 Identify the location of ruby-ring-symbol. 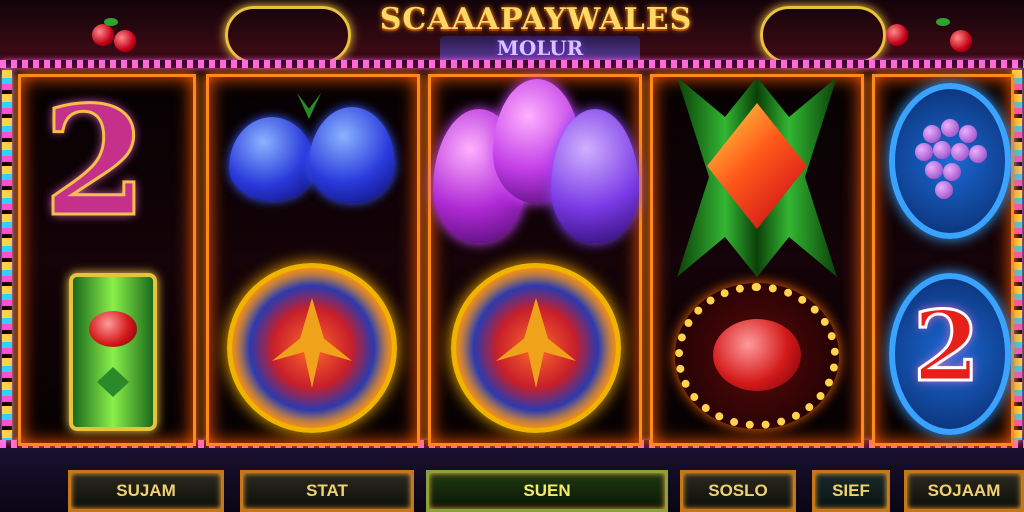
(757, 356).